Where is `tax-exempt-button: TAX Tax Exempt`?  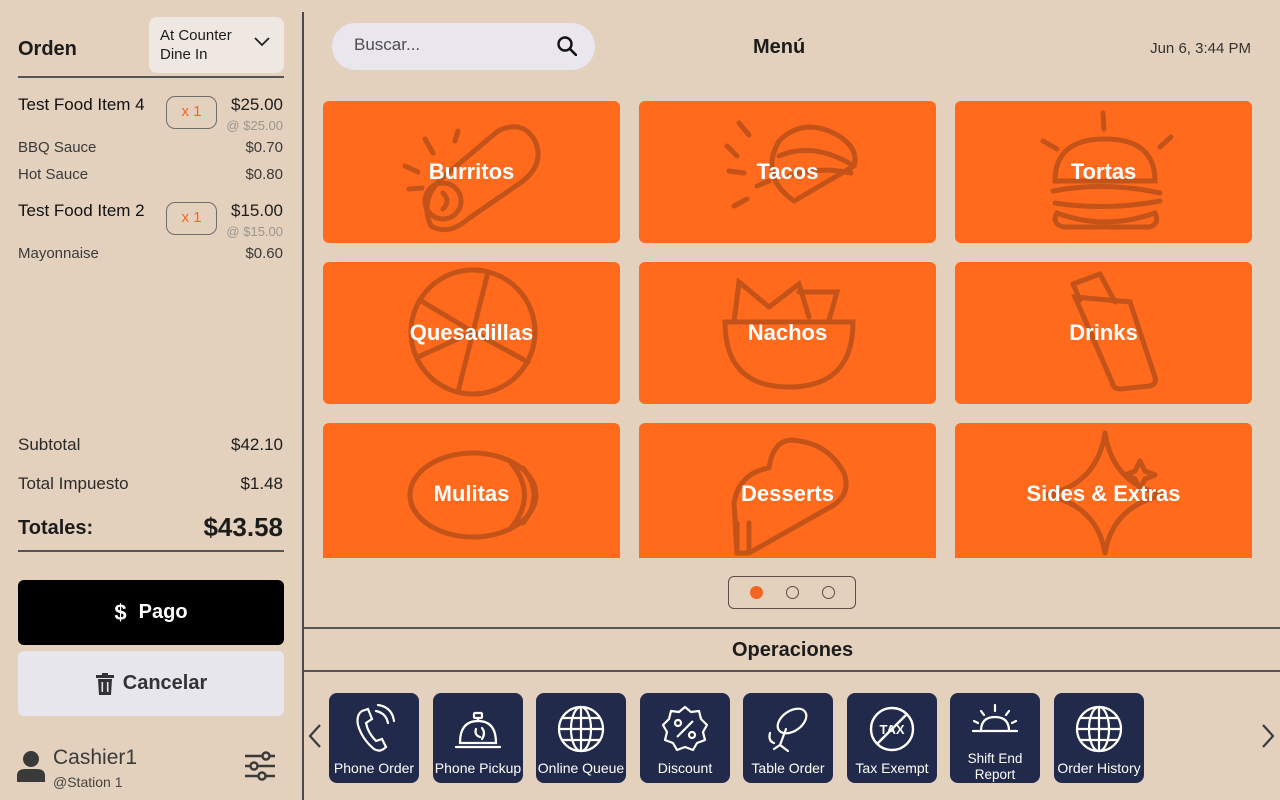
tax-exempt-button: TAX Tax Exempt is located at coordinates (892, 738).